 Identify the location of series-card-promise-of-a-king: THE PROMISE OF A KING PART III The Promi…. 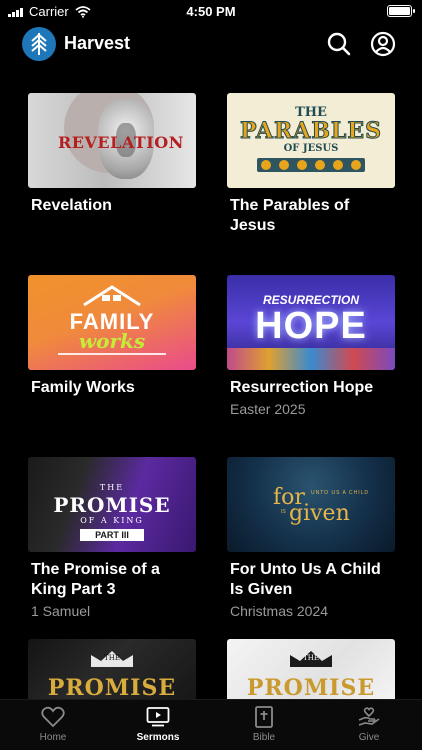
(112, 538).